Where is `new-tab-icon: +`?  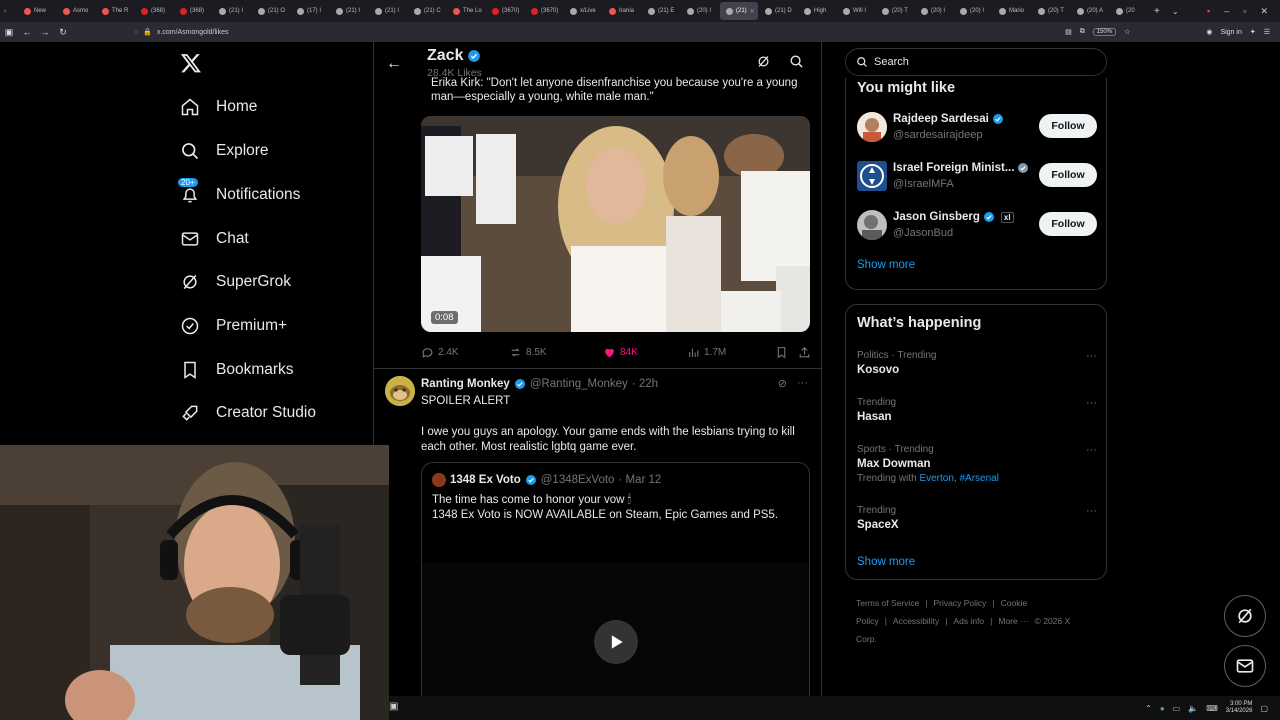 new-tab-icon: + is located at coordinates (1157, 11).